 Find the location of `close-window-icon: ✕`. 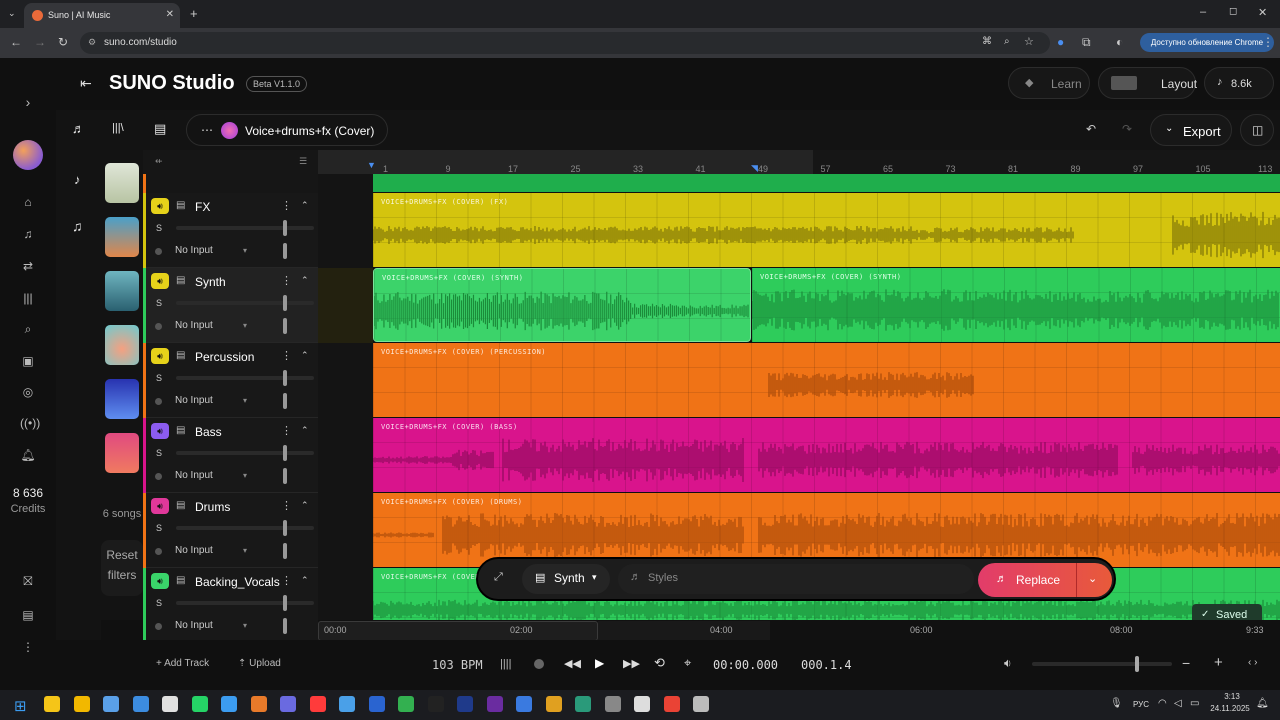

close-window-icon: ✕ is located at coordinates (1262, 12).